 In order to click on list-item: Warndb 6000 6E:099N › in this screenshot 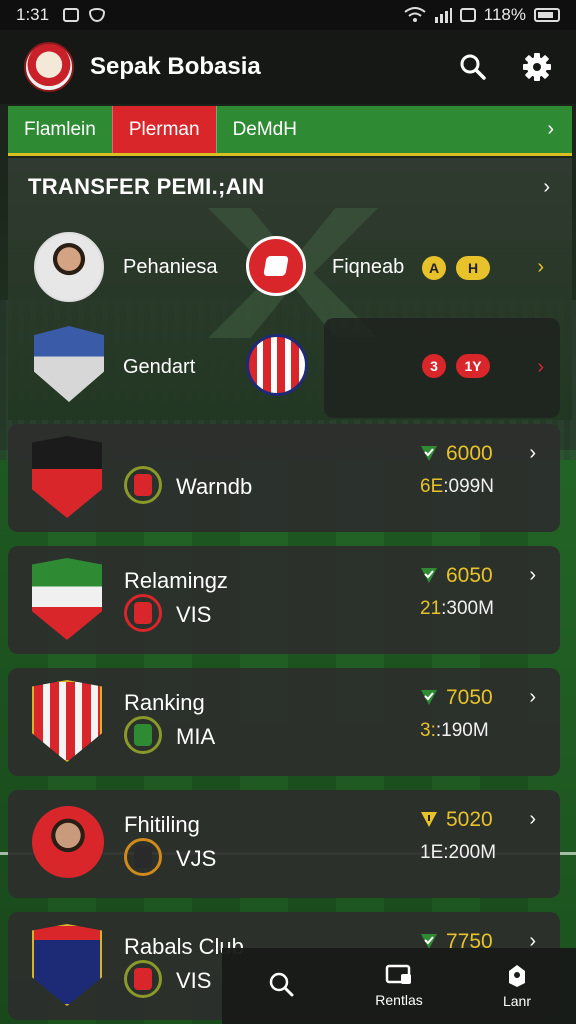, I will do `click(284, 478)`.